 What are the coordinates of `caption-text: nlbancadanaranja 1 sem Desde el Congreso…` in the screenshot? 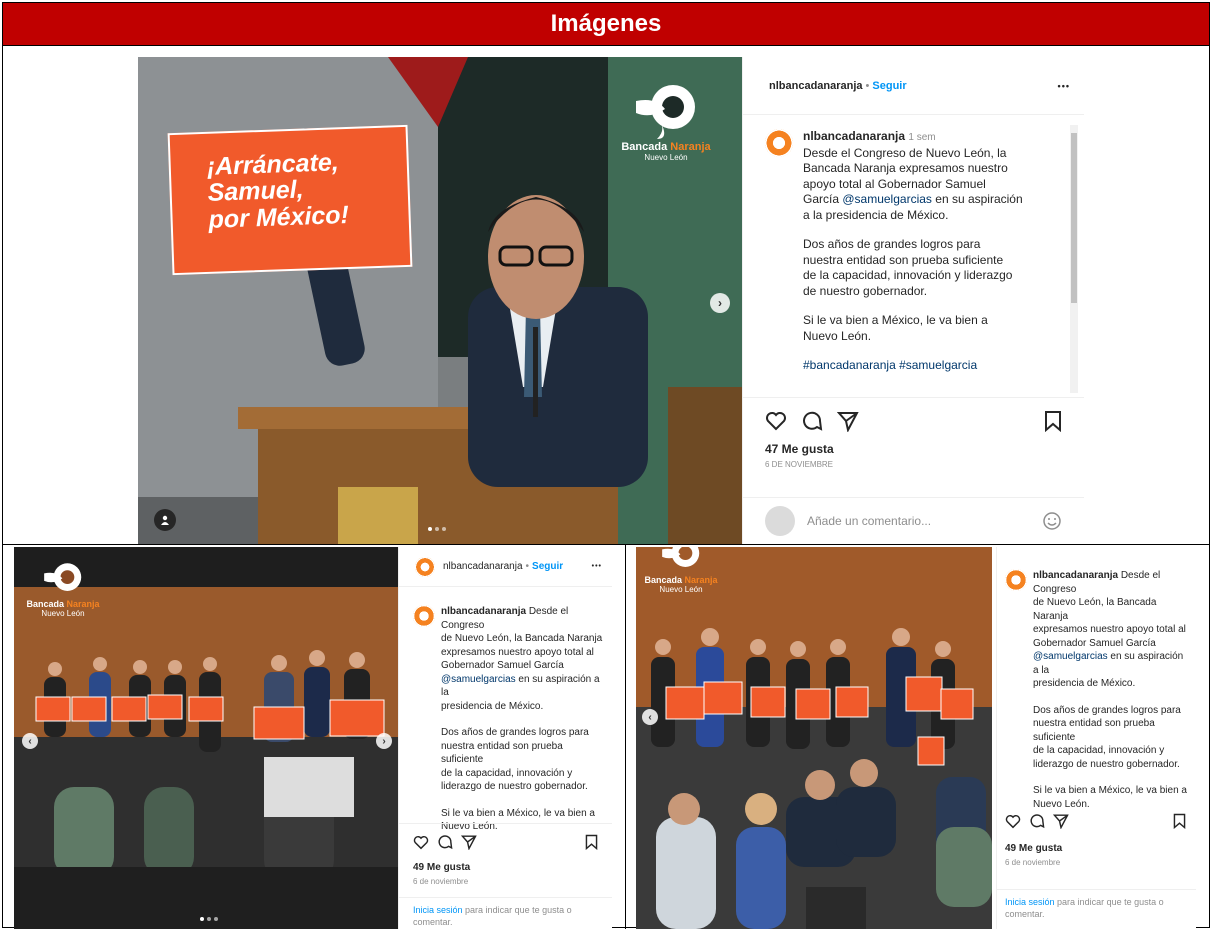 It's located at (931, 263).